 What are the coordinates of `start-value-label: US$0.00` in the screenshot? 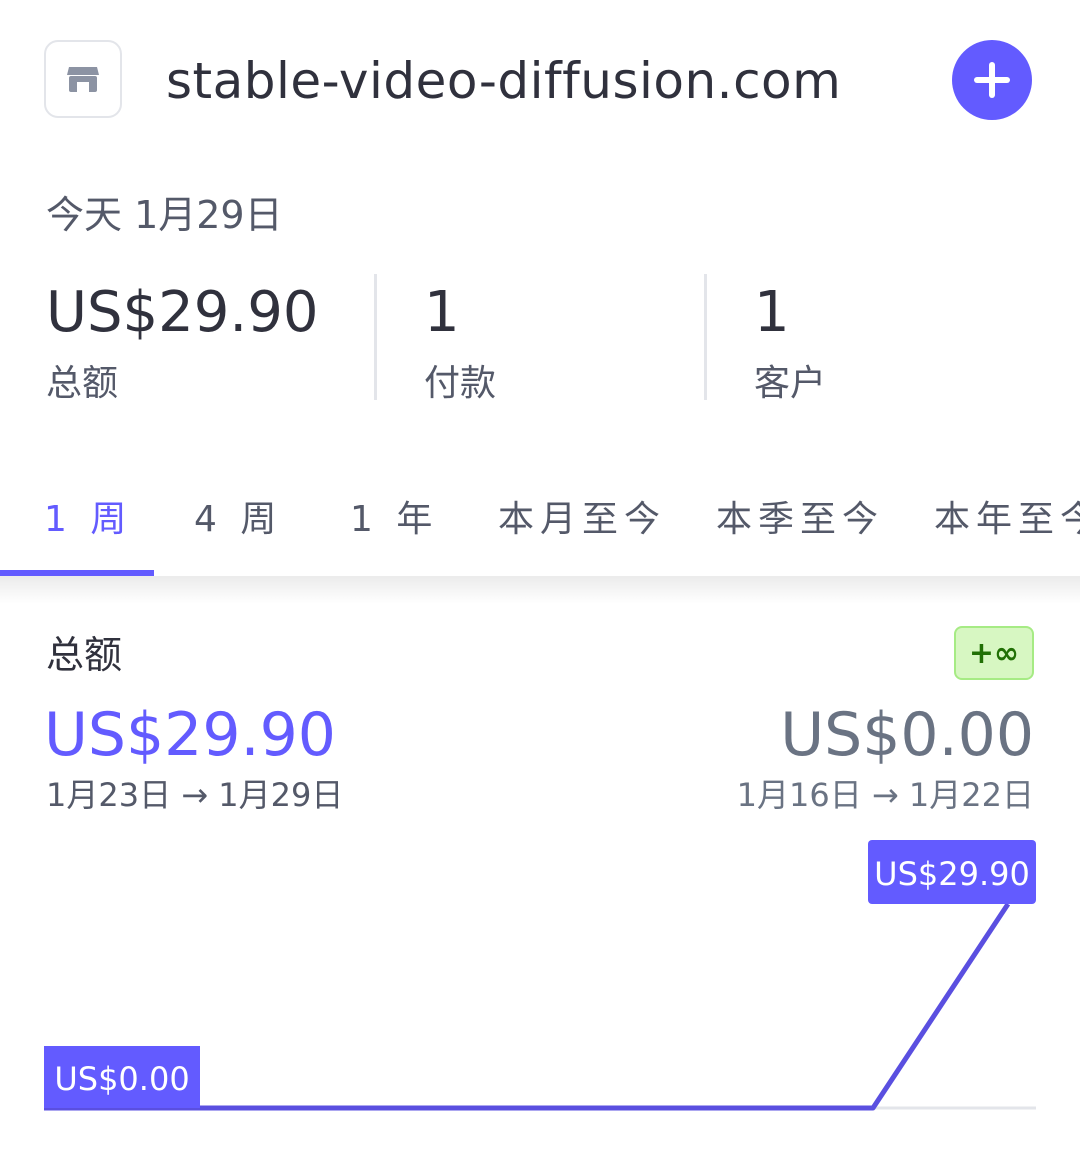 It's located at (122, 1077).